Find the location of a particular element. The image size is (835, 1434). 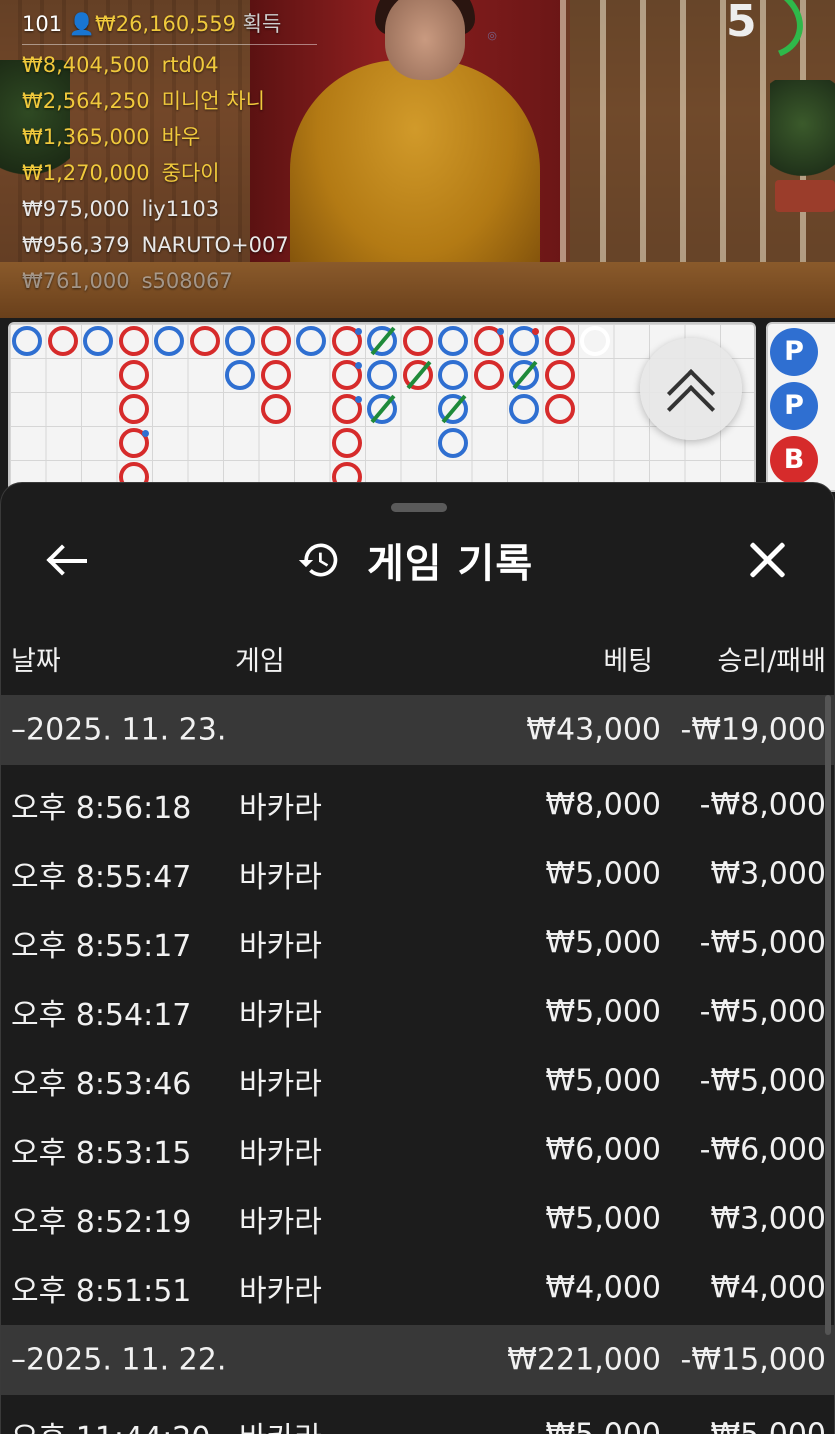

result-amount: ₩3,000 is located at coordinates (768, 1218).